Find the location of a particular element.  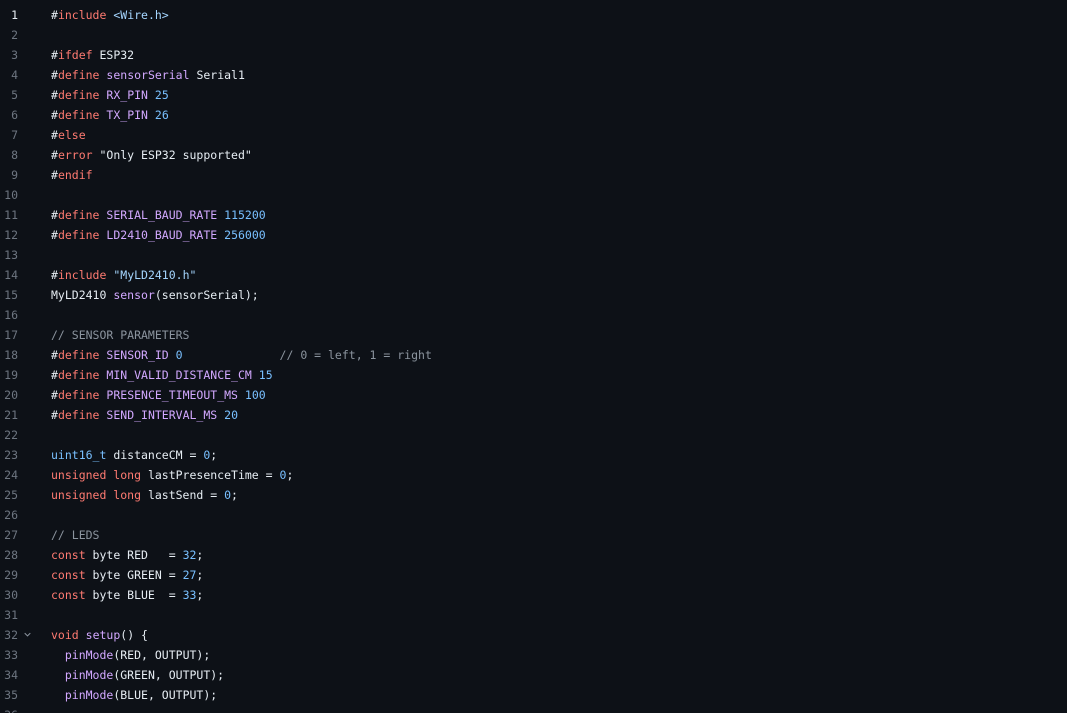

code-line: 22 is located at coordinates (533, 435).